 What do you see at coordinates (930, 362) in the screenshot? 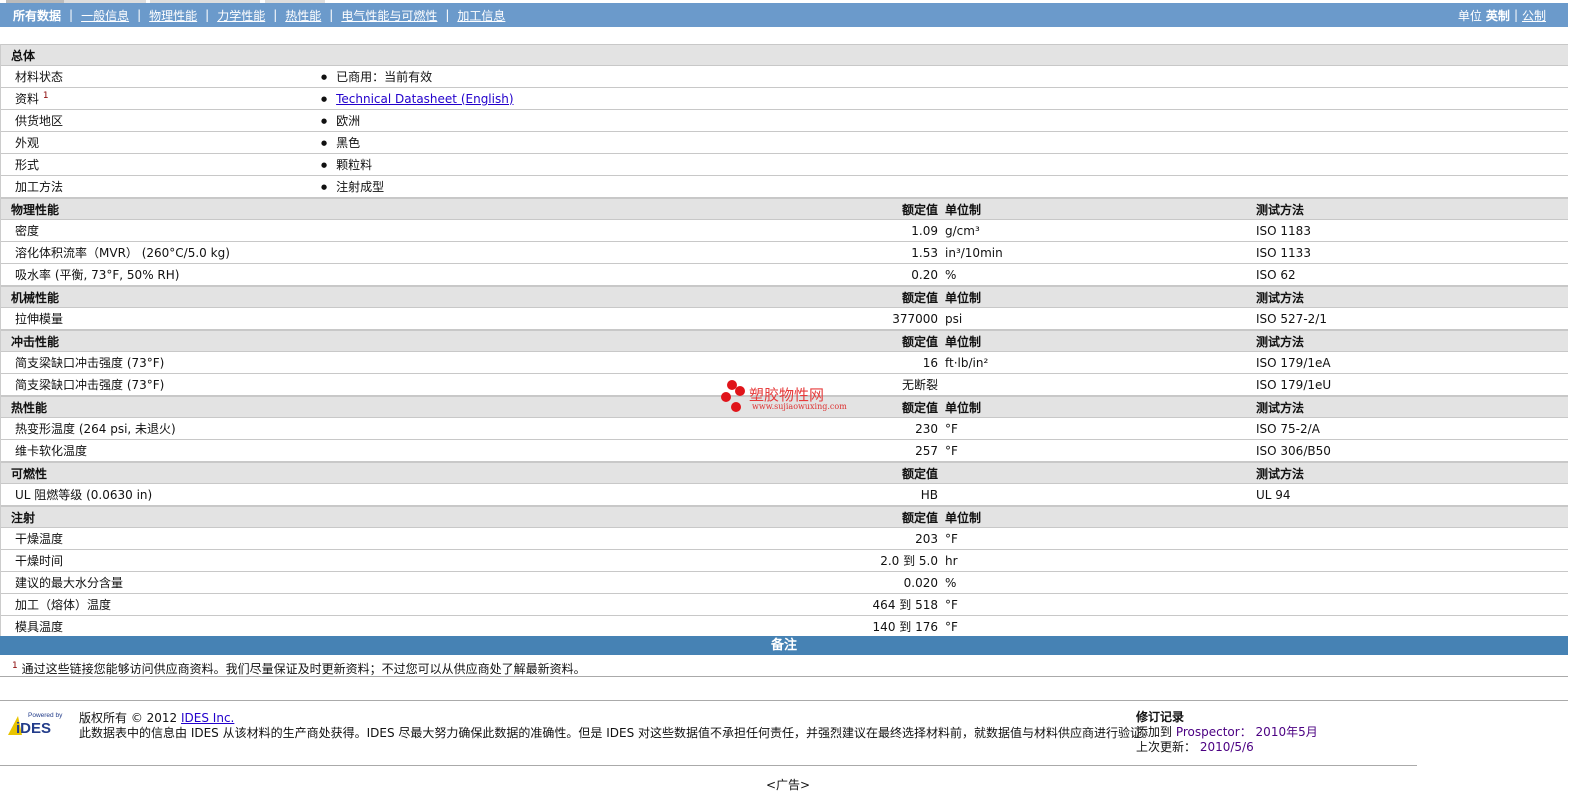
I see `rated-value: 16` at bounding box center [930, 362].